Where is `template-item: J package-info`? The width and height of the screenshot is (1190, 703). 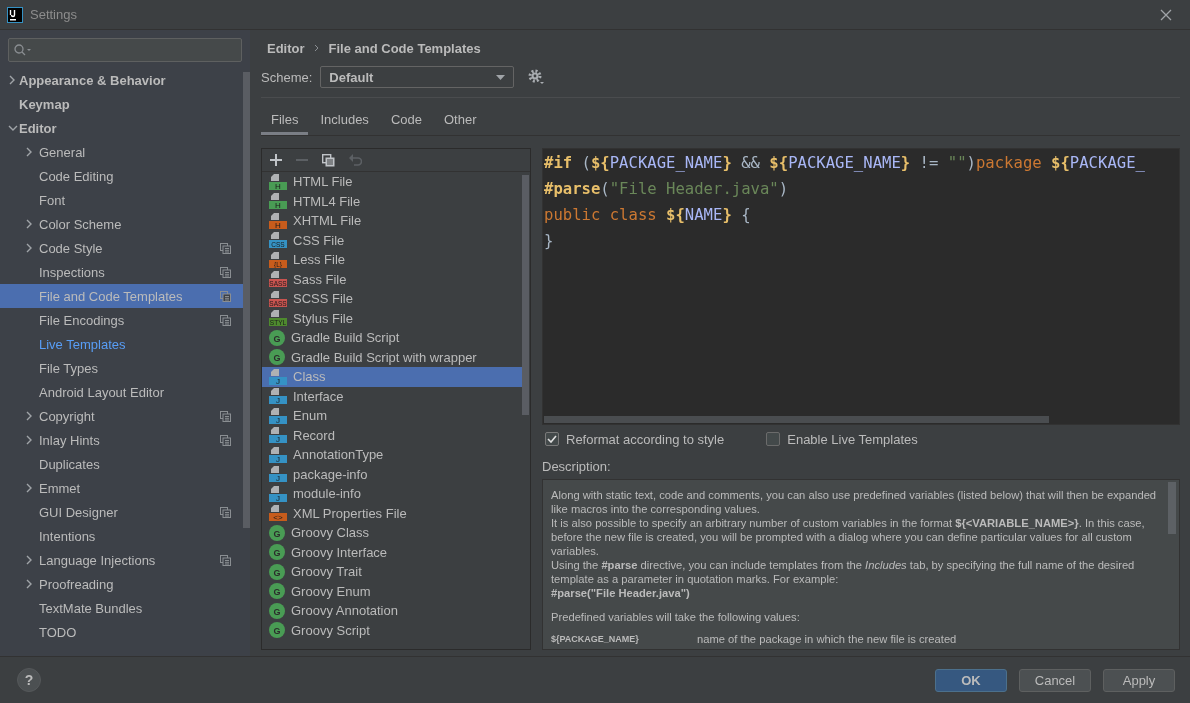 template-item: J package-info is located at coordinates (392, 474).